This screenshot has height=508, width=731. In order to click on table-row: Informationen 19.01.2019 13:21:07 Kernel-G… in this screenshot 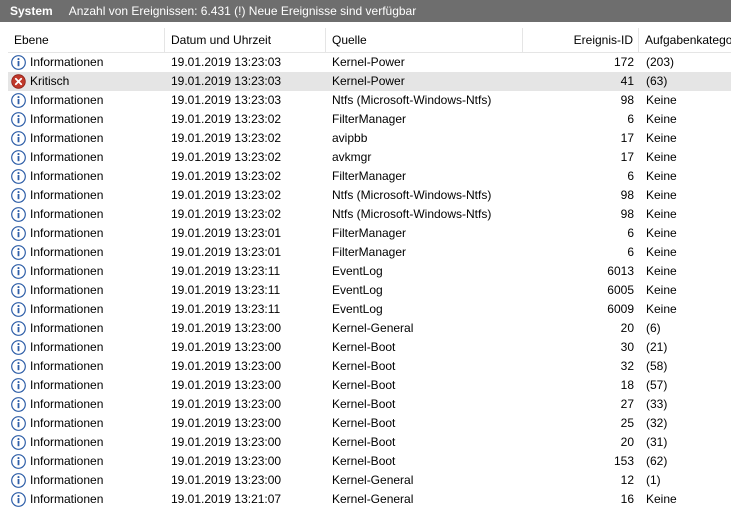, I will do `click(369, 499)`.